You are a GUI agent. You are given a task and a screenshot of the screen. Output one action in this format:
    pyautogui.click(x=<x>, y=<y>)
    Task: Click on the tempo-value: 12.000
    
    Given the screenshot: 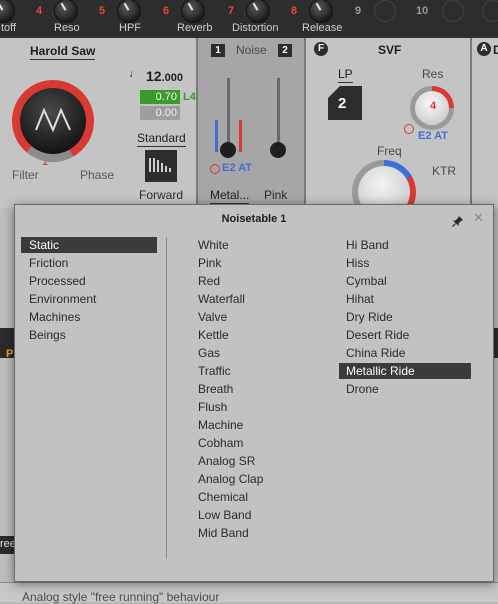 What is the action you would take?
    pyautogui.click(x=164, y=76)
    